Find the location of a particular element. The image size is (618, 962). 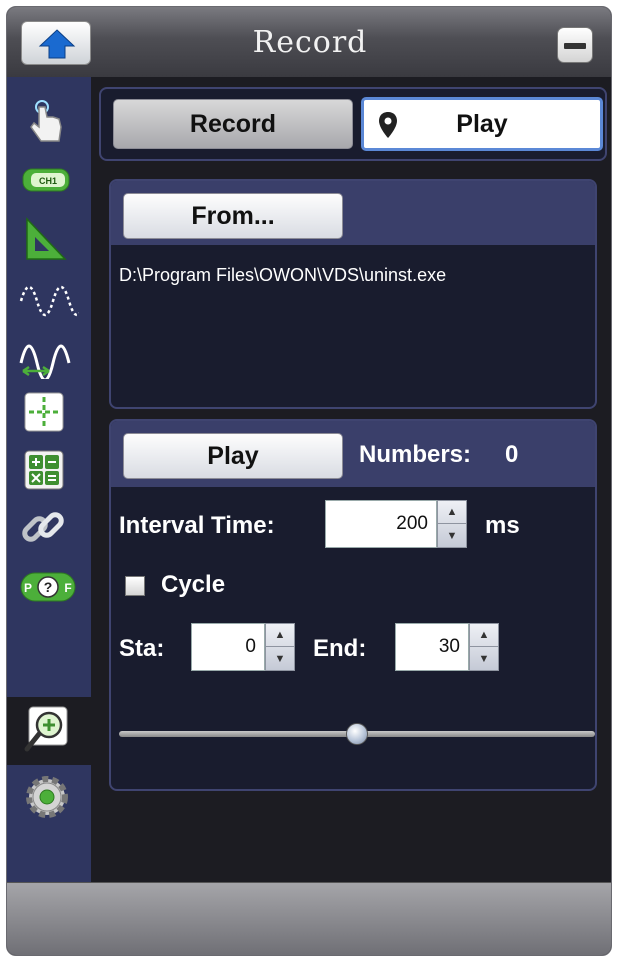

title-bar: Record is located at coordinates (309, 42).